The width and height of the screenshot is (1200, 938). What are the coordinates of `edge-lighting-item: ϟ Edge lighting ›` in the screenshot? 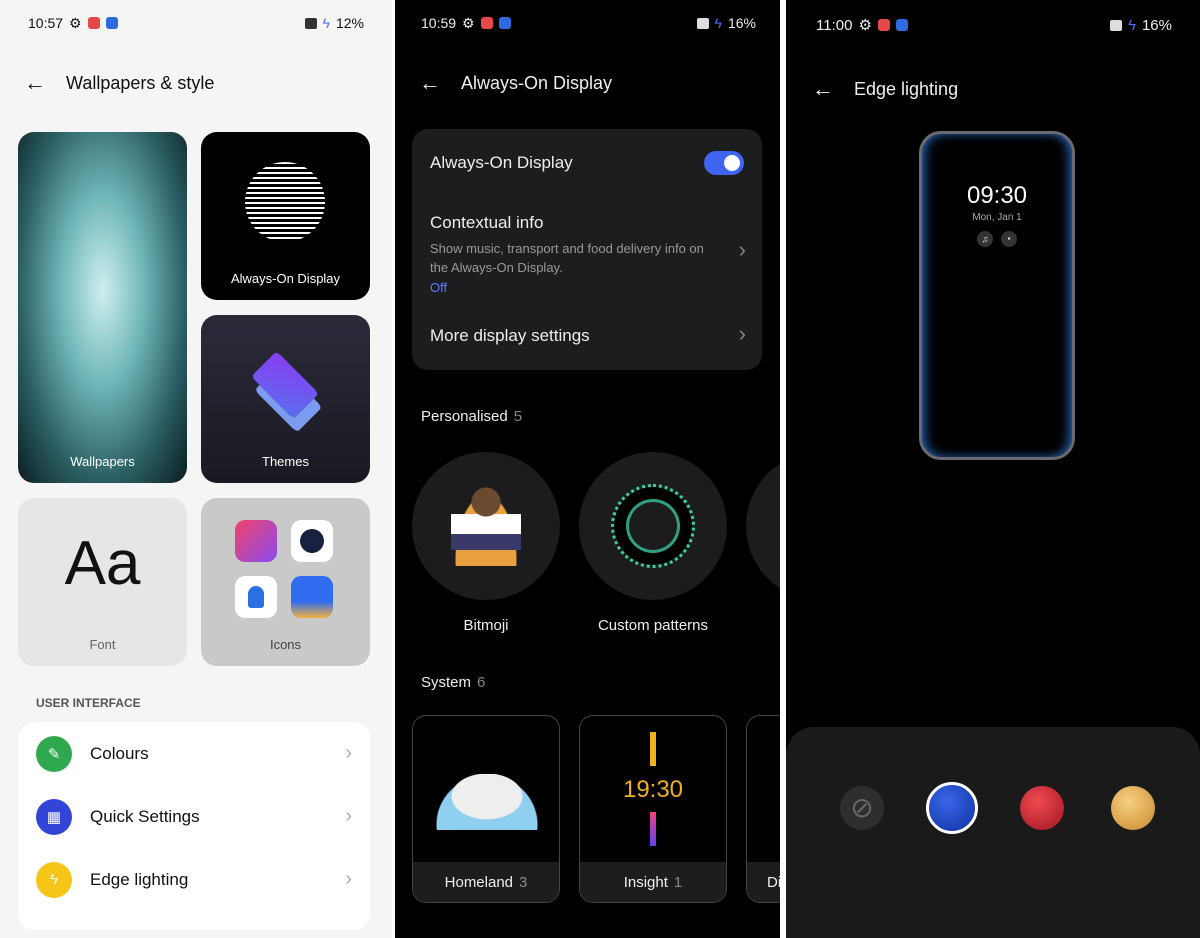 It's located at (194, 879).